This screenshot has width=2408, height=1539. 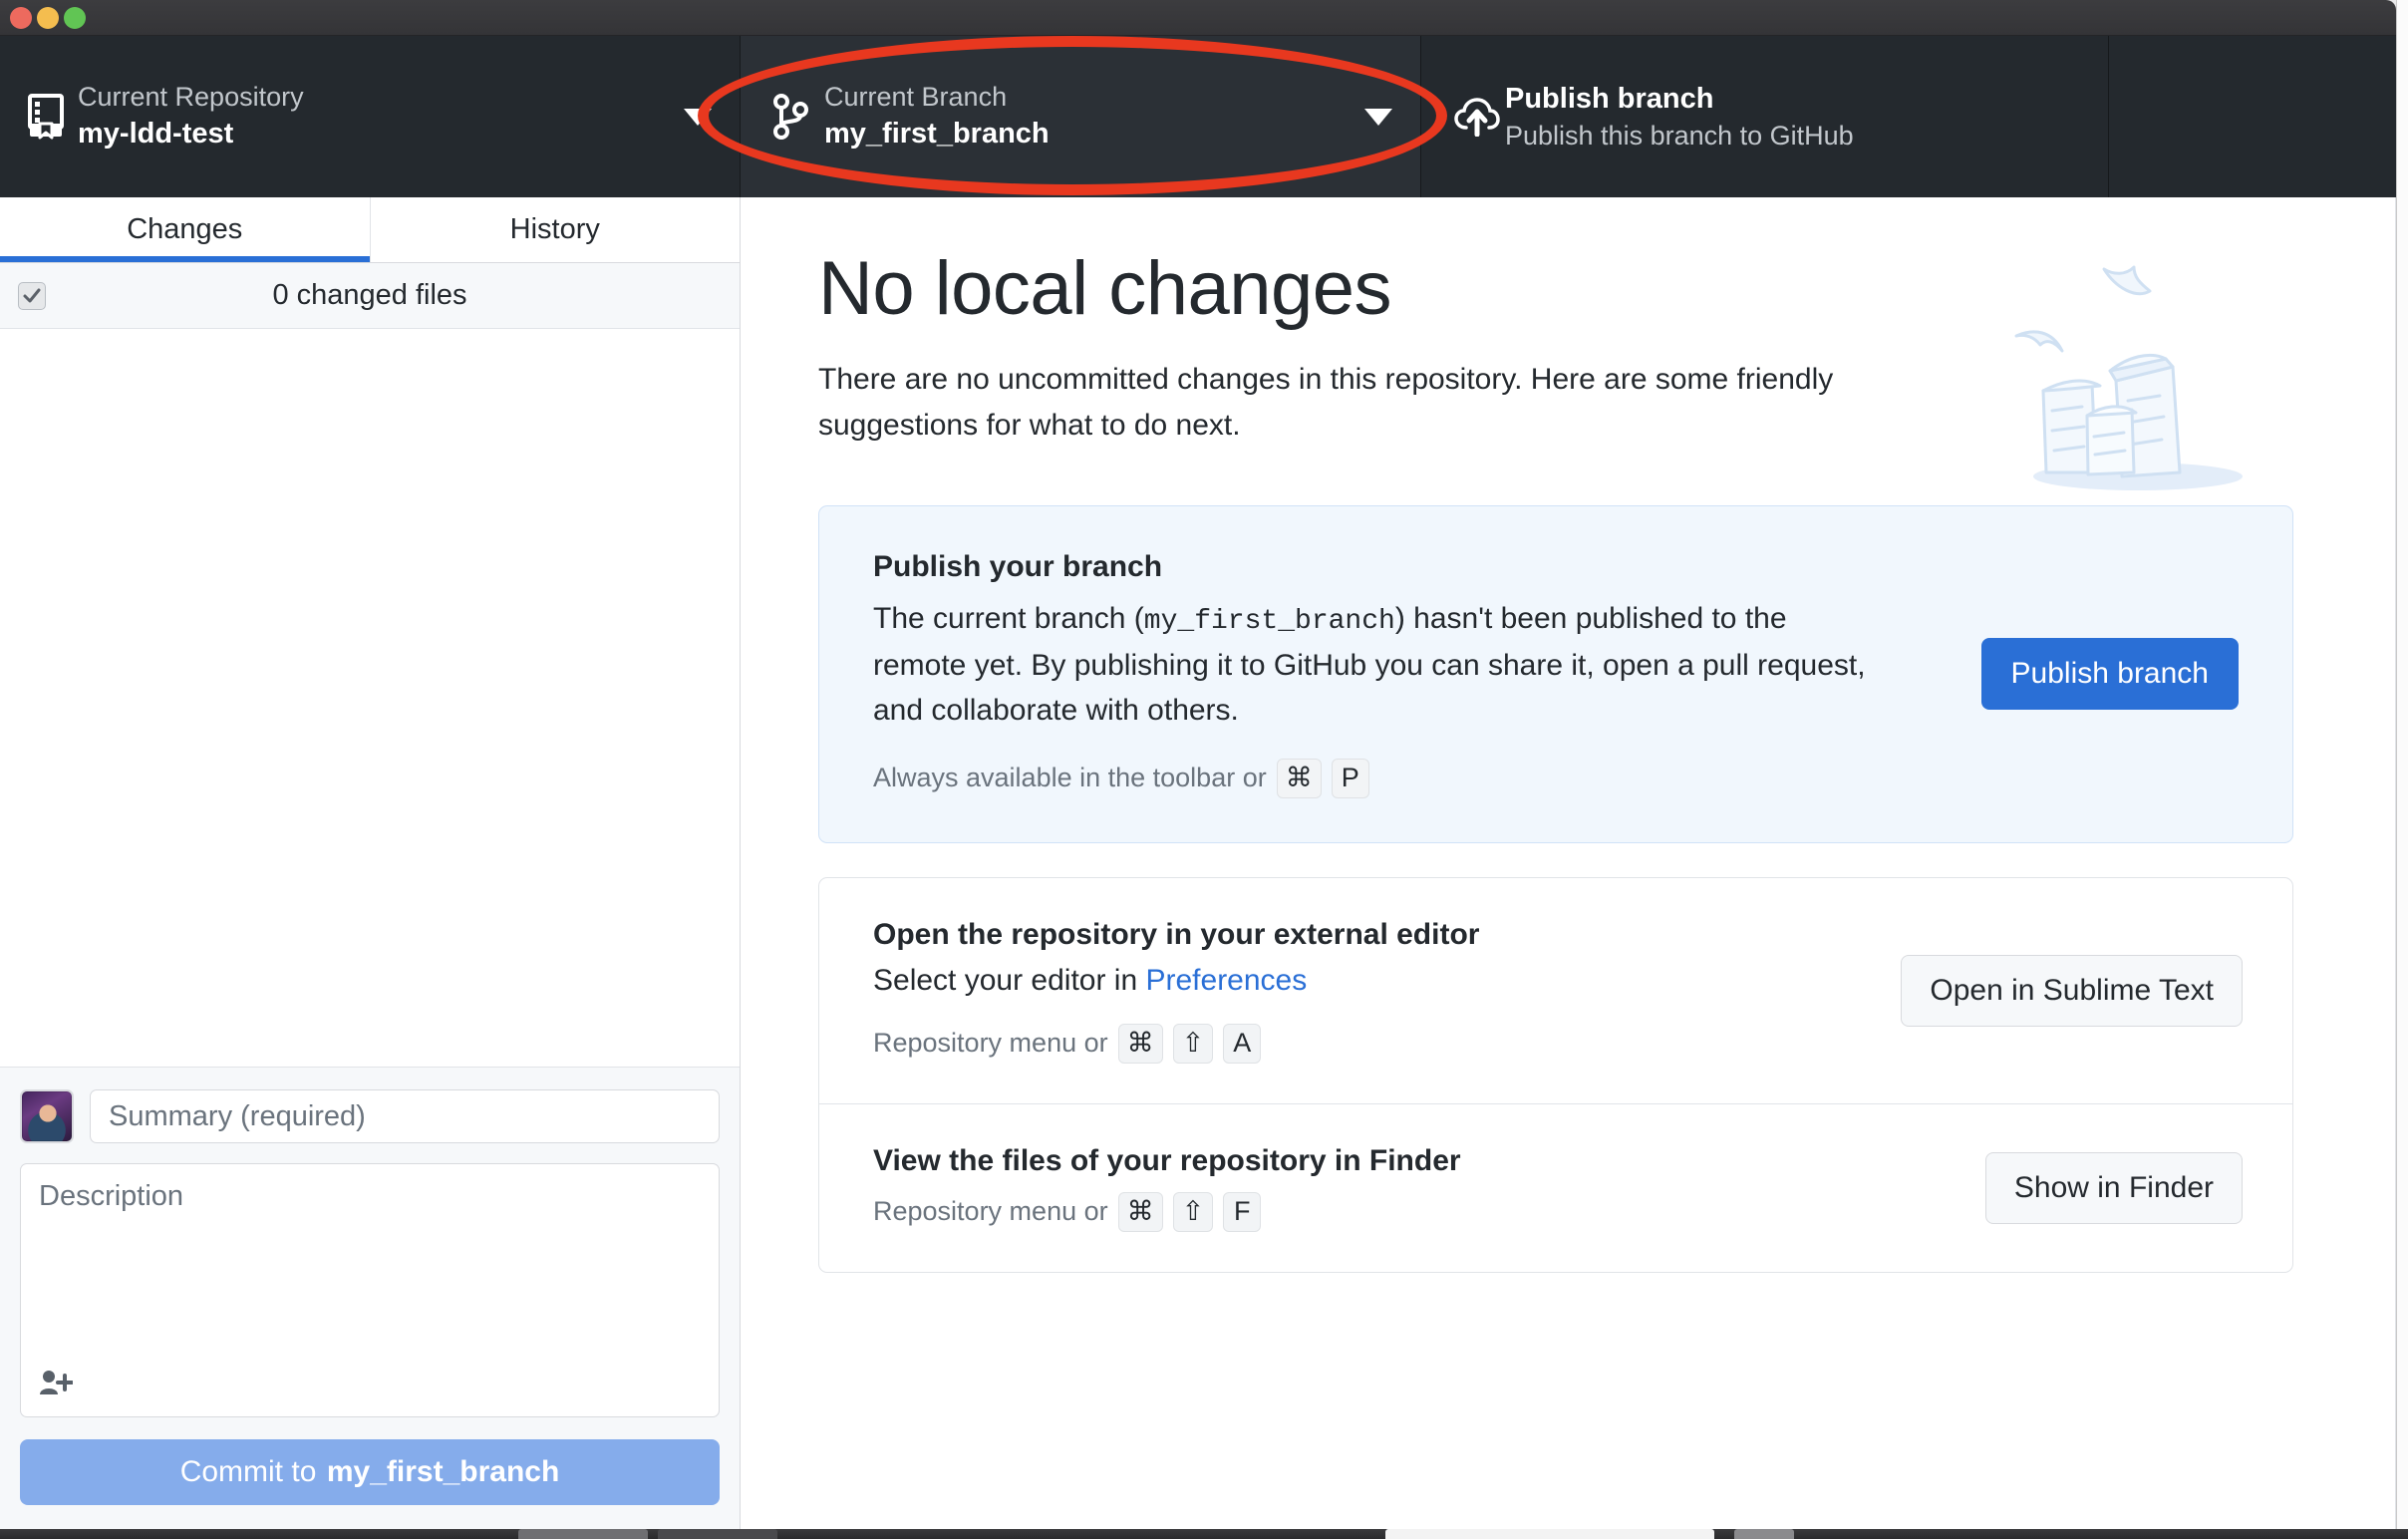 I want to click on publish-card-branch-name: my_first_branch, so click(x=1269, y=621).